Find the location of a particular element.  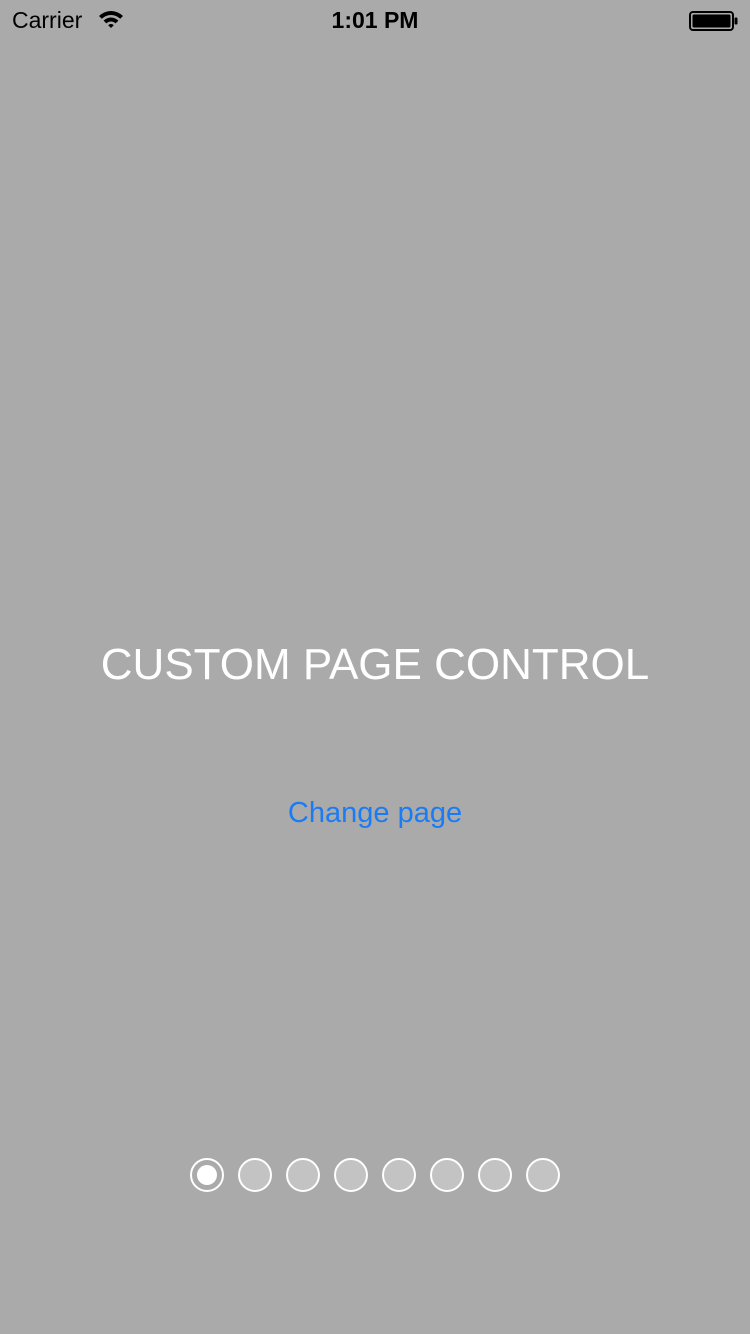

change-page-button: Change page is located at coordinates (375, 813).